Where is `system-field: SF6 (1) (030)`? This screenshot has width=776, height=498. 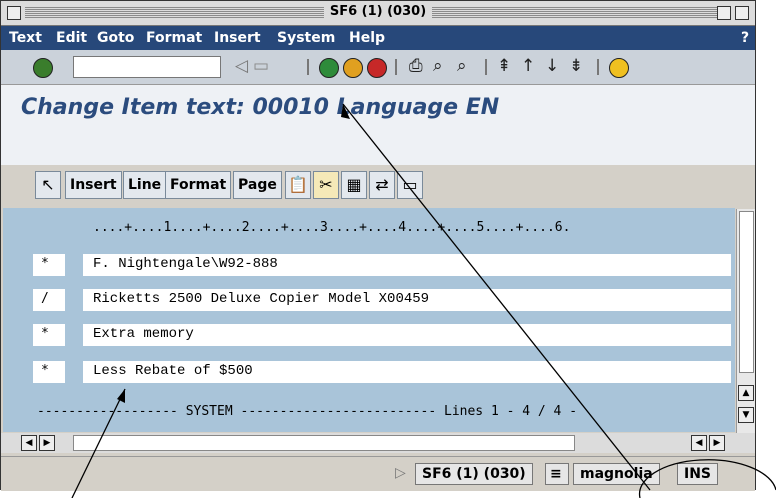
system-field: SF6 (1) (030) is located at coordinates (474, 474).